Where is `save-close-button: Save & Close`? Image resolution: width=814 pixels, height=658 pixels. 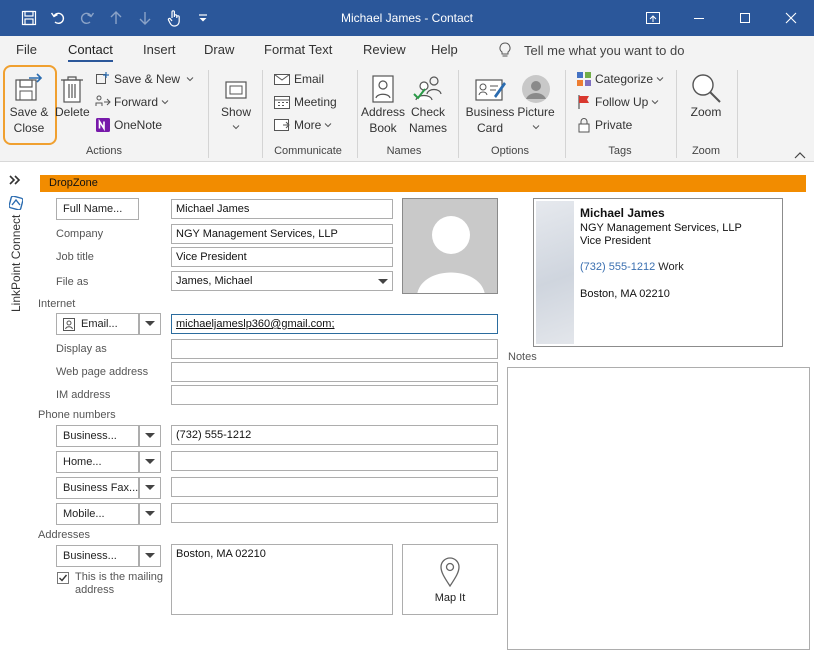 save-close-button: Save & Close is located at coordinates (29, 103).